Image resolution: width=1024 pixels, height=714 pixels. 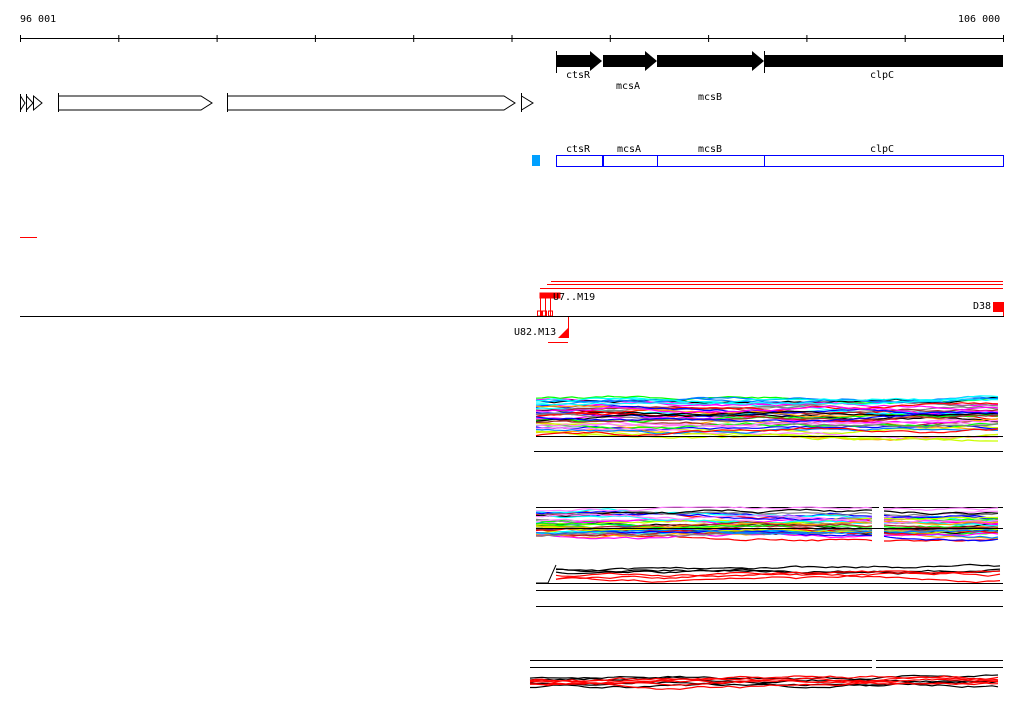 What do you see at coordinates (982, 306) in the screenshot?
I see `marker-label-D38: D38` at bounding box center [982, 306].